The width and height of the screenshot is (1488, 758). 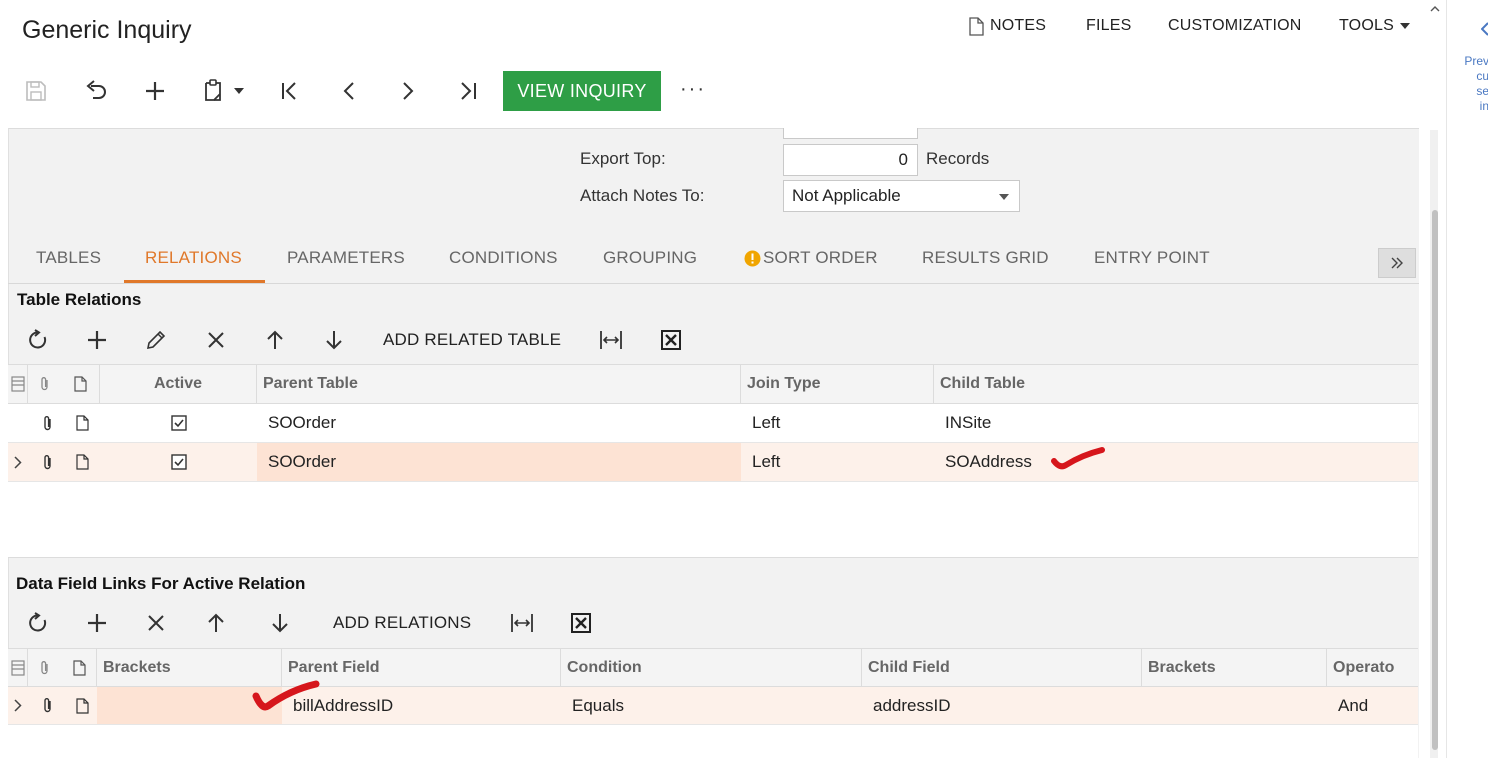 What do you see at coordinates (713, 283) in the screenshot?
I see `tabs-divider` at bounding box center [713, 283].